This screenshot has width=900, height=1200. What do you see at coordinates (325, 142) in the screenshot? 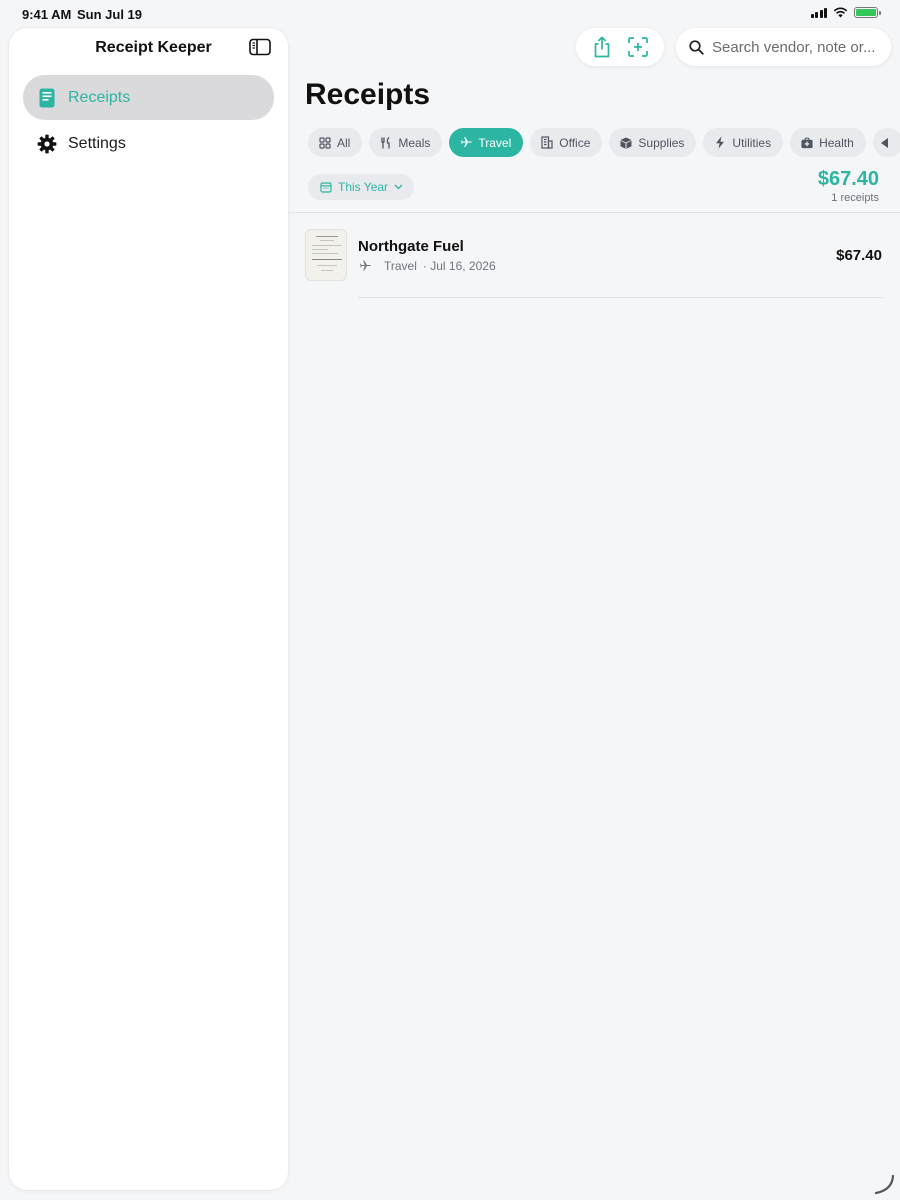
I see `grid-icon` at bounding box center [325, 142].